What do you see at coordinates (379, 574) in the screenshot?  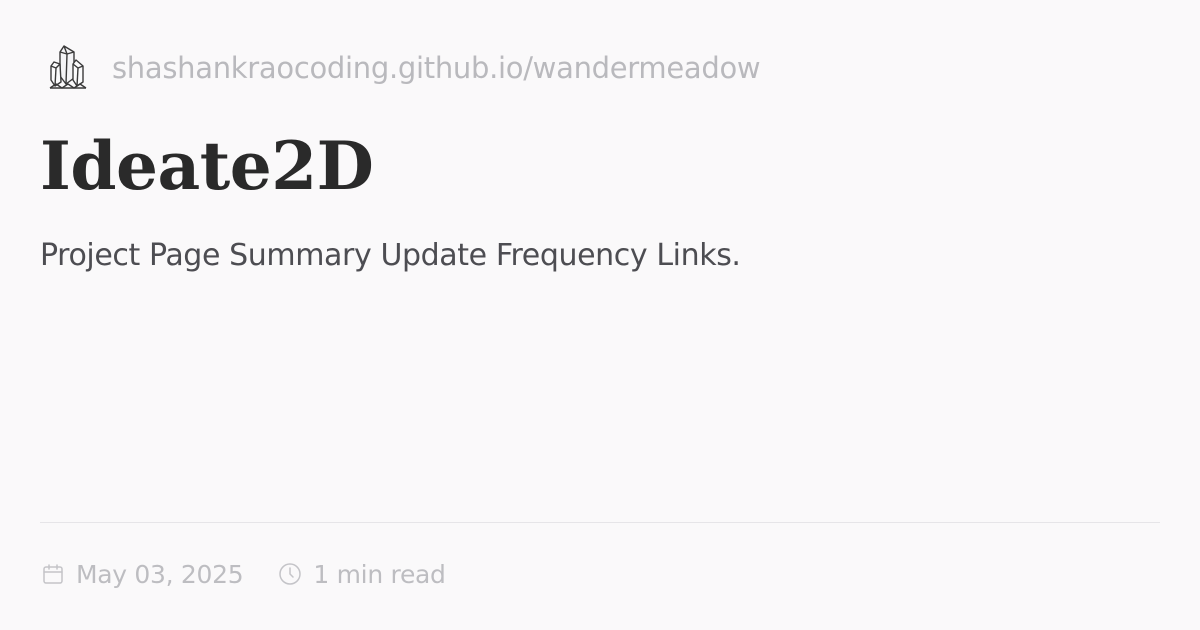 I see `read-time-text: 1 min read` at bounding box center [379, 574].